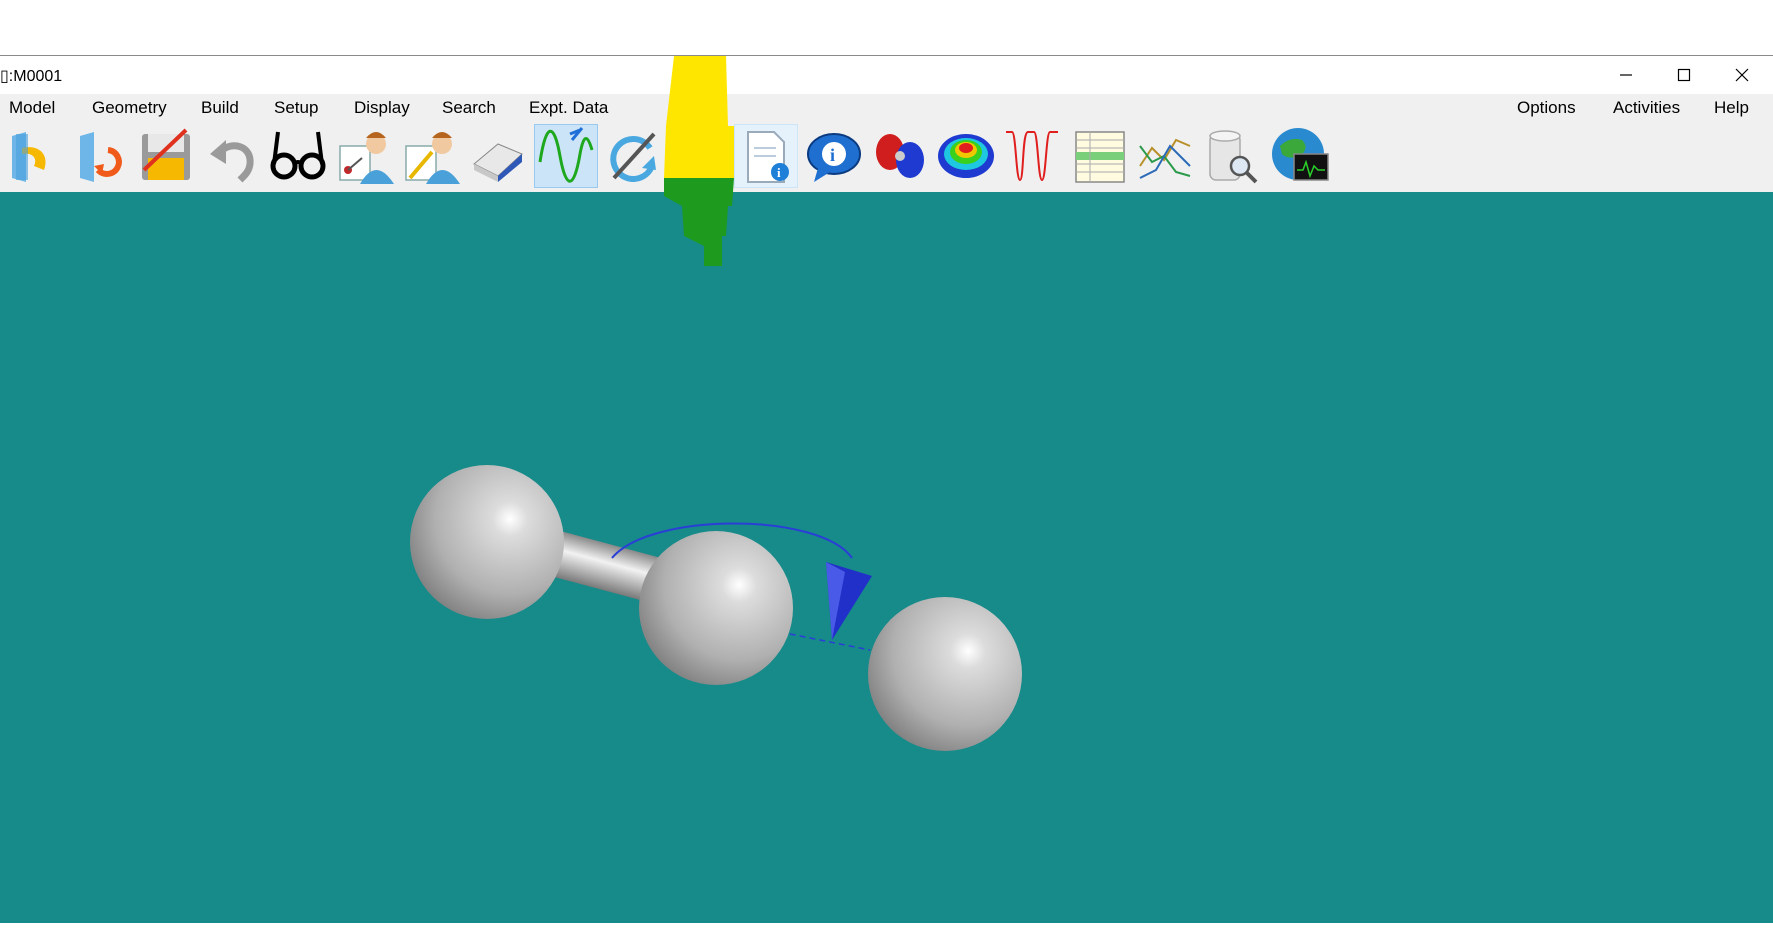 The width and height of the screenshot is (1773, 928). Describe the element at coordinates (849, 601) in the screenshot. I see `rotation-cone-icon` at that location.